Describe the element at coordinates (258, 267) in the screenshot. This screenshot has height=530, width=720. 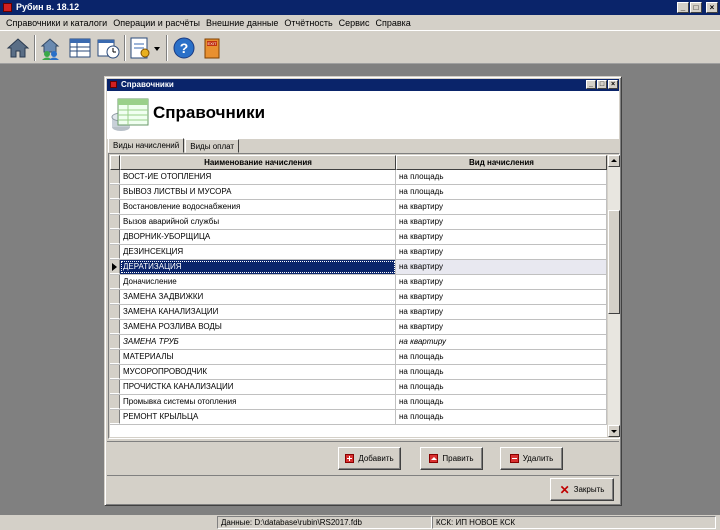
I see `cell-charge-name: ДЕРАТИЗАЦИЯ` at that location.